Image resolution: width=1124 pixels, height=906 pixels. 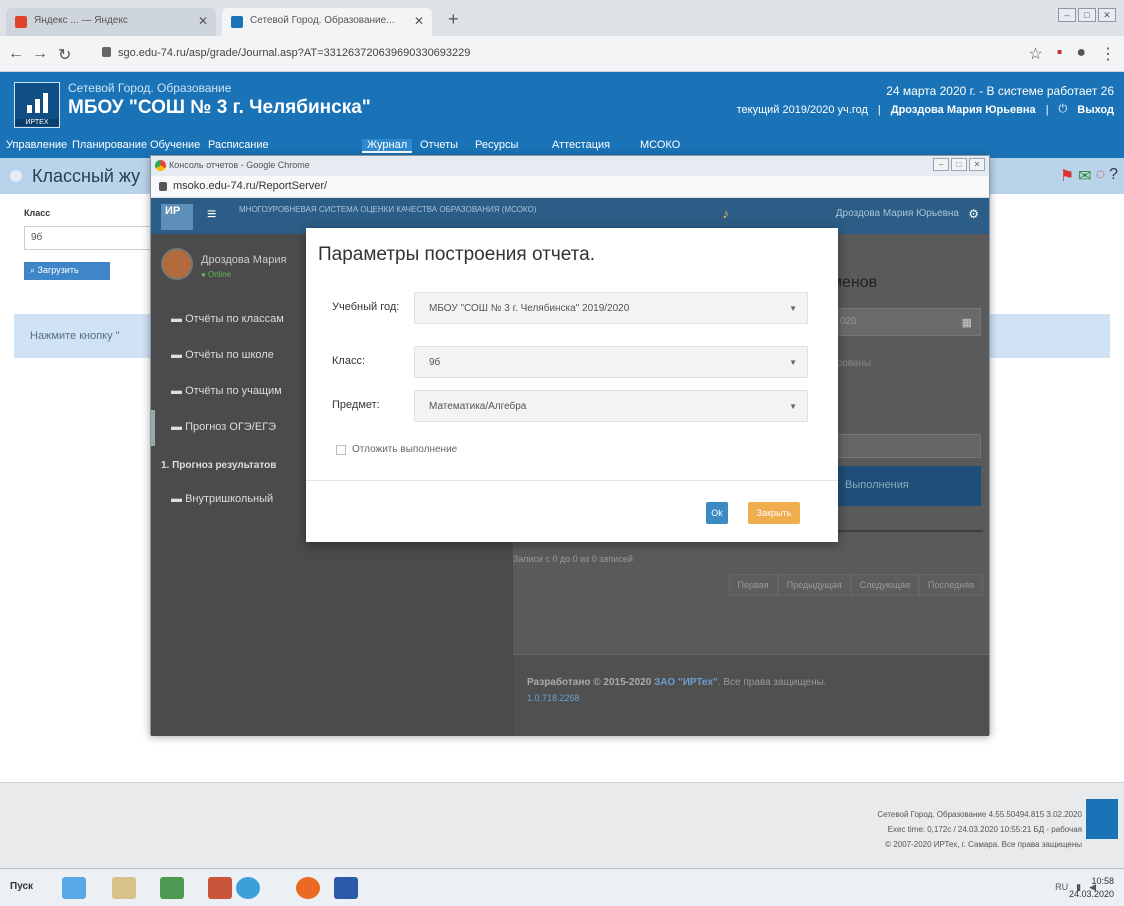 I want to click on school-year: текущий 2019/2020 уч.год, so click(x=802, y=110).